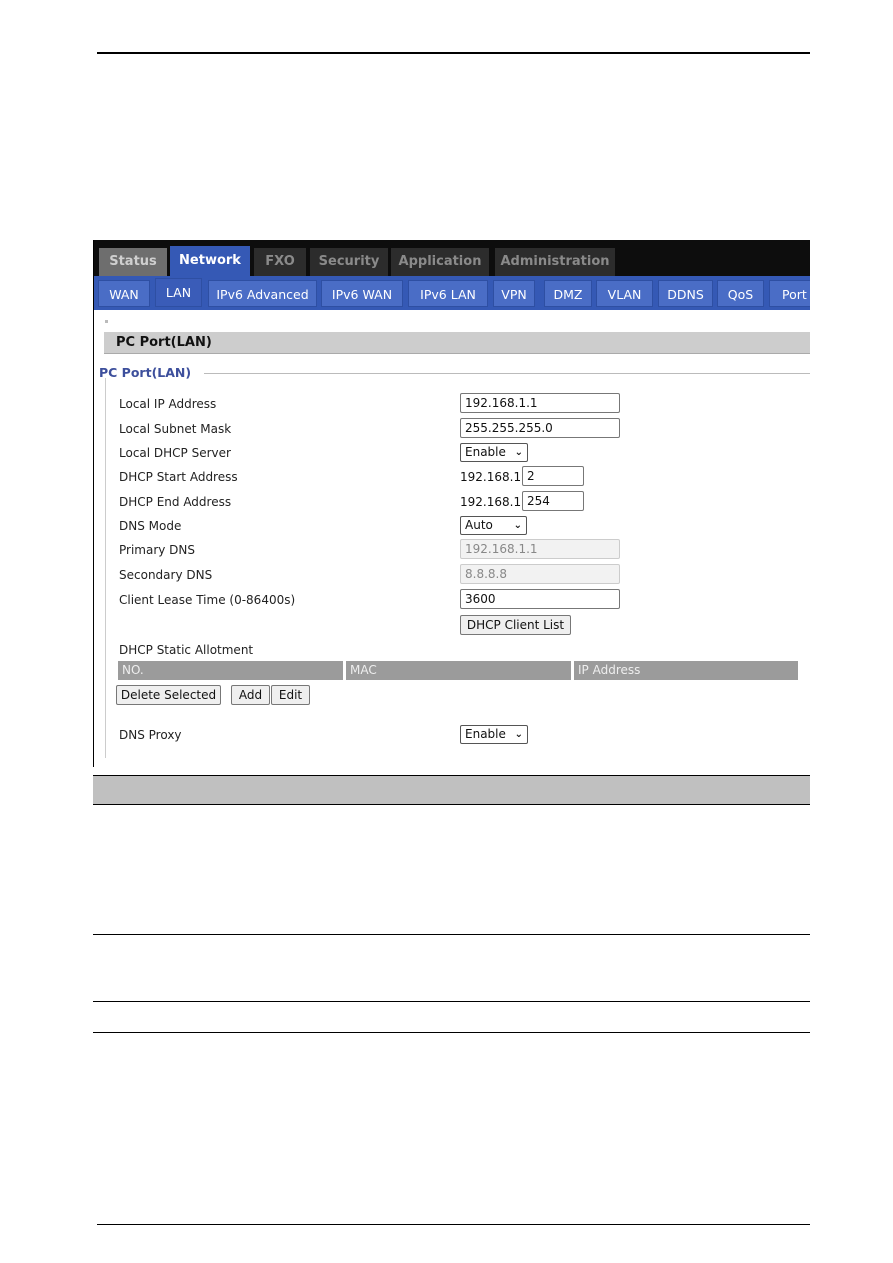 The image size is (893, 1263). I want to click on dhcp-server-select: Enable ⌄, so click(494, 452).